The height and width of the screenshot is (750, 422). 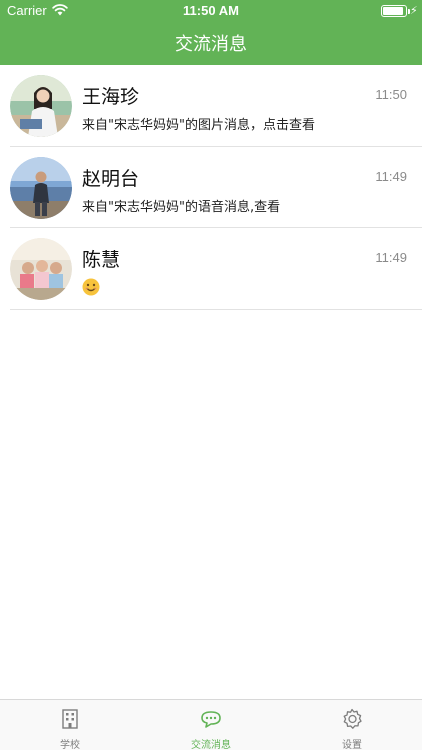 What do you see at coordinates (352, 718) in the screenshot?
I see `gear-icon` at bounding box center [352, 718].